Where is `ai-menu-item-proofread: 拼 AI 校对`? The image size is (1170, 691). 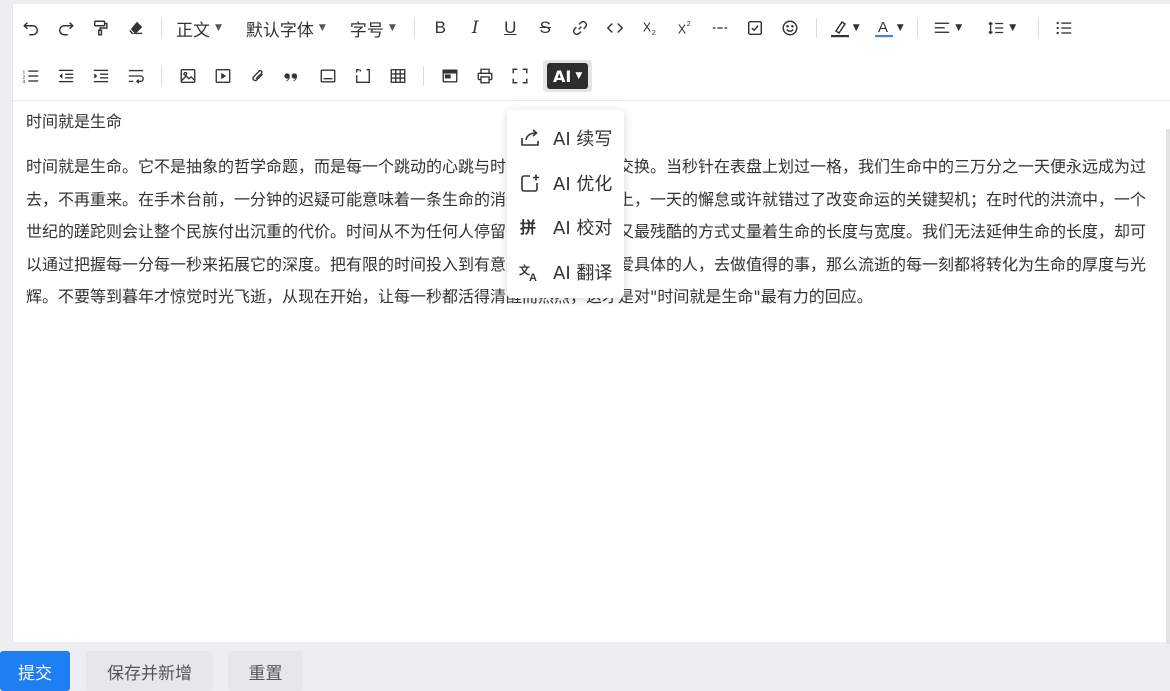
ai-menu-item-proofread: 拼 AI 校对 is located at coordinates (565, 227).